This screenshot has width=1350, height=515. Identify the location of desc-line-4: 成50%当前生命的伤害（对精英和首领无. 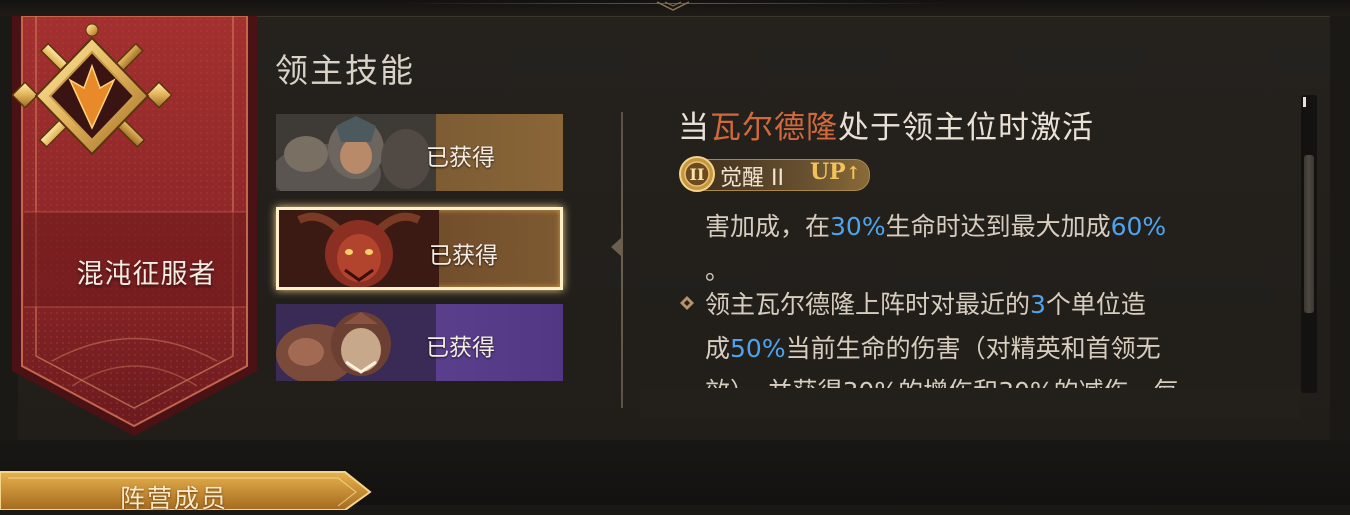
(985, 349).